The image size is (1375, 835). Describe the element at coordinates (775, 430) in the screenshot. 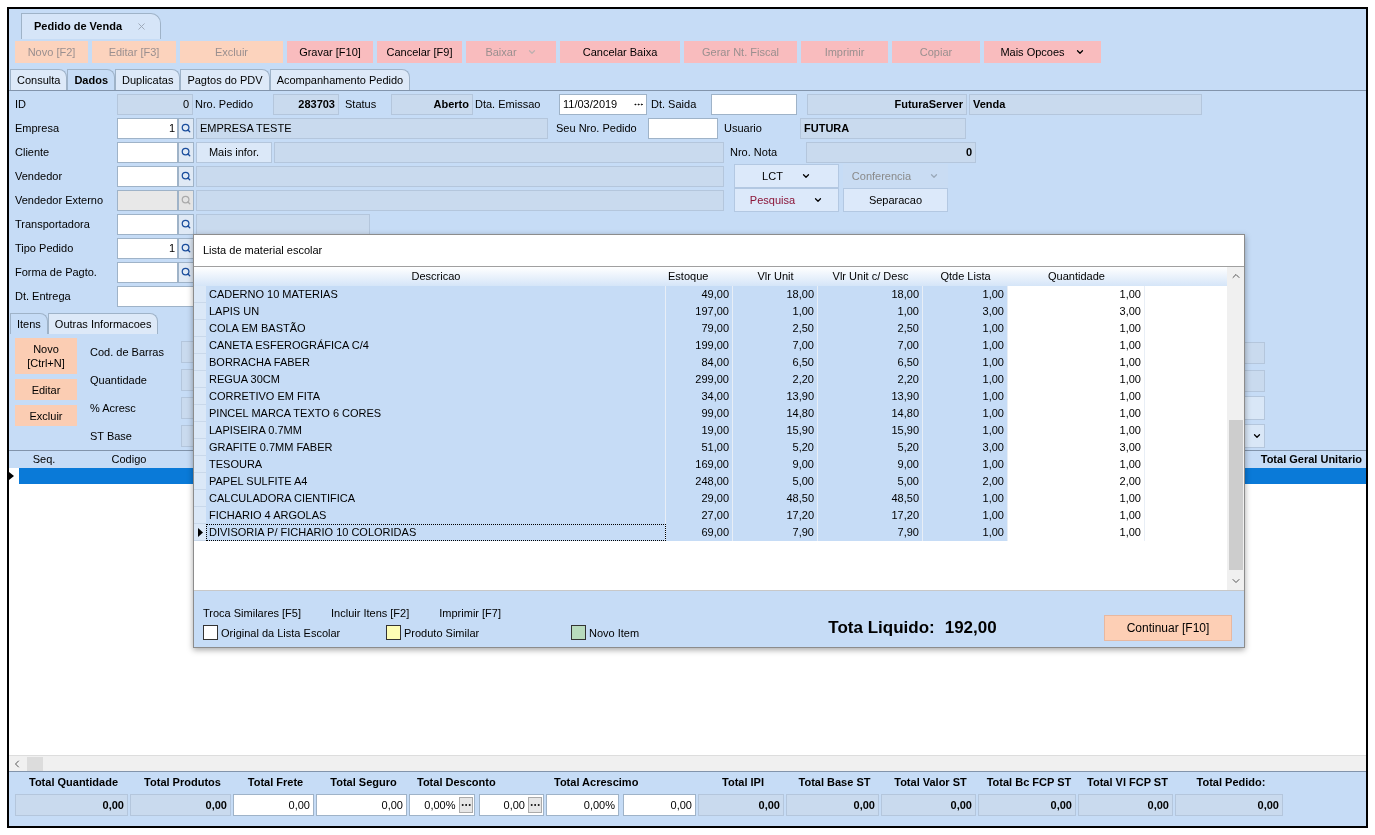

I see `table-cell: 15,90` at that location.